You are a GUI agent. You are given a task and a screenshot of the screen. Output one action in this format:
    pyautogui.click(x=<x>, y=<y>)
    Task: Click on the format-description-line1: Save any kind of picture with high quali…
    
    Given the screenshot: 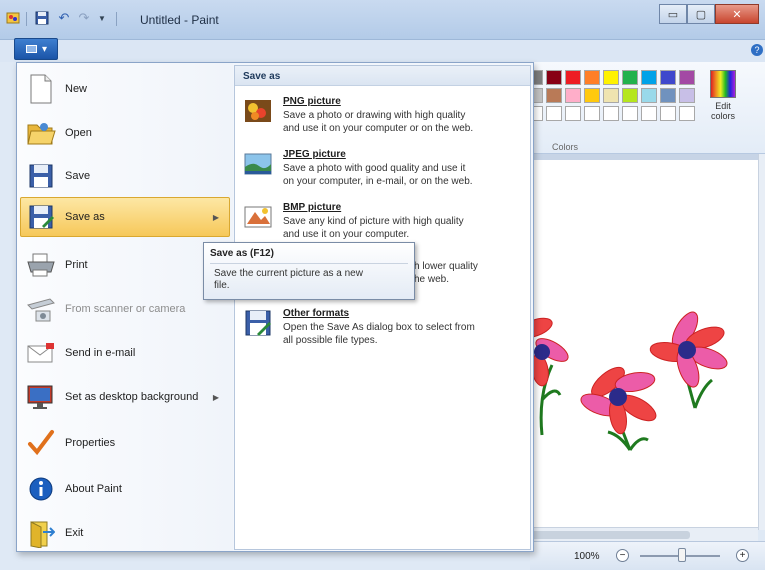 What is the action you would take?
    pyautogui.click(x=373, y=221)
    